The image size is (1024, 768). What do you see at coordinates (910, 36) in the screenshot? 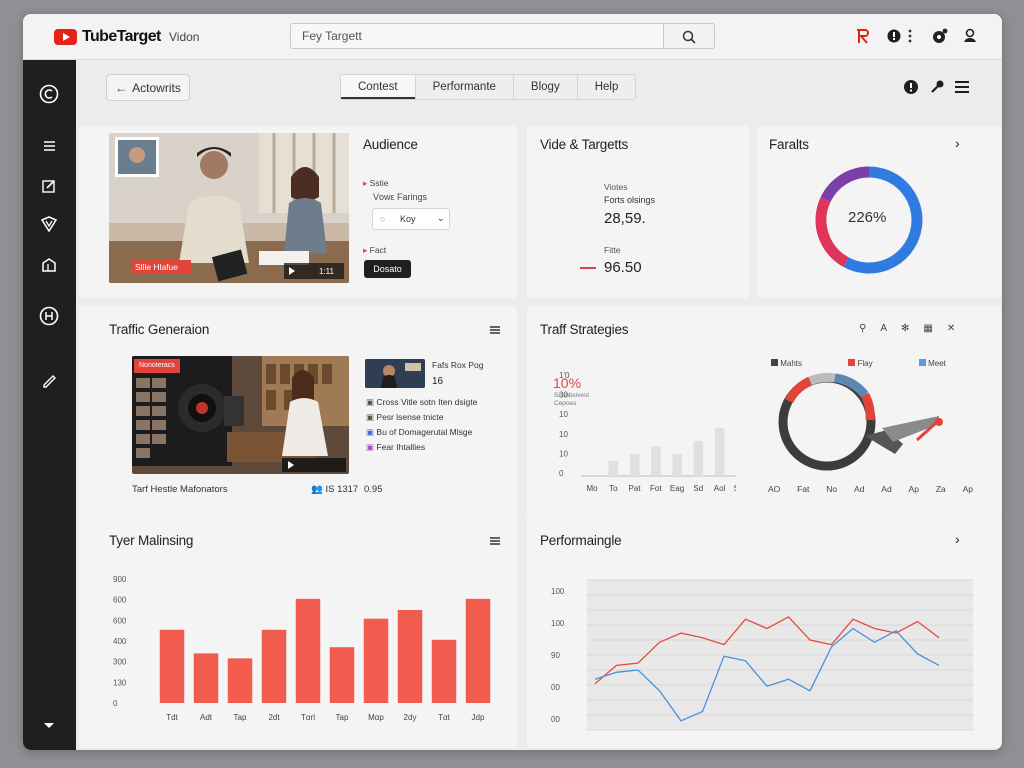
I see `more-vertical-icon` at bounding box center [910, 36].